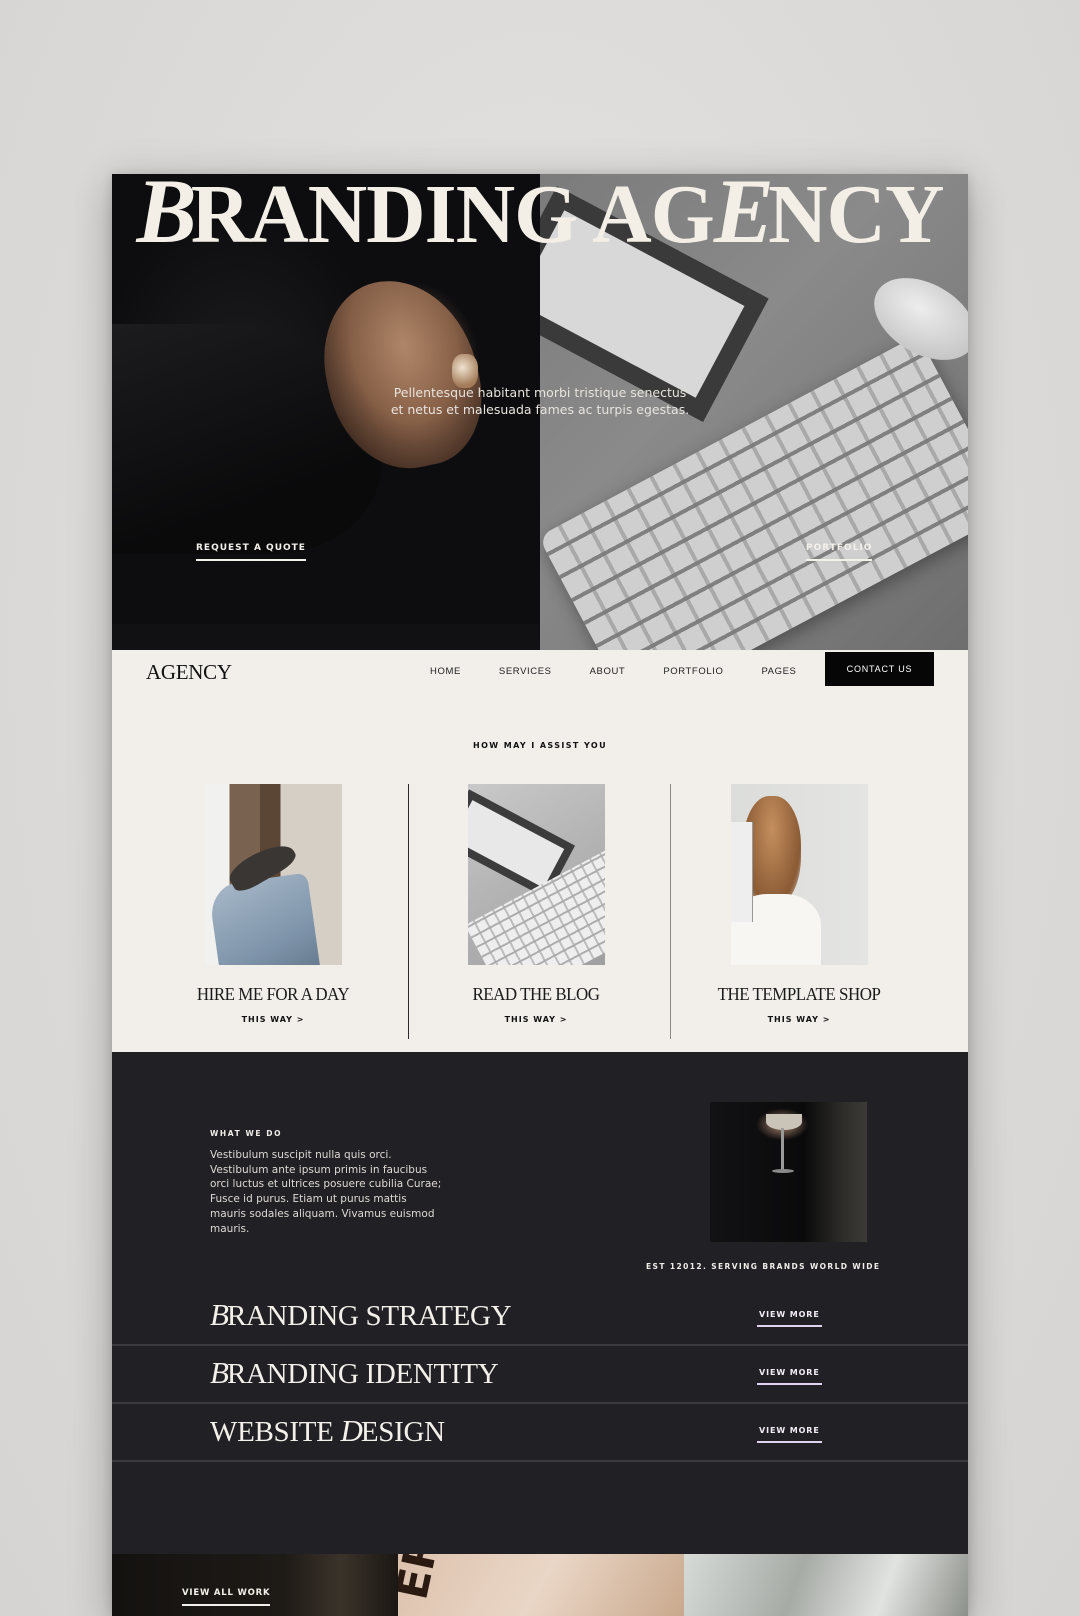  I want to click on card-title: HIRE ME FOR A DAY, so click(273, 994).